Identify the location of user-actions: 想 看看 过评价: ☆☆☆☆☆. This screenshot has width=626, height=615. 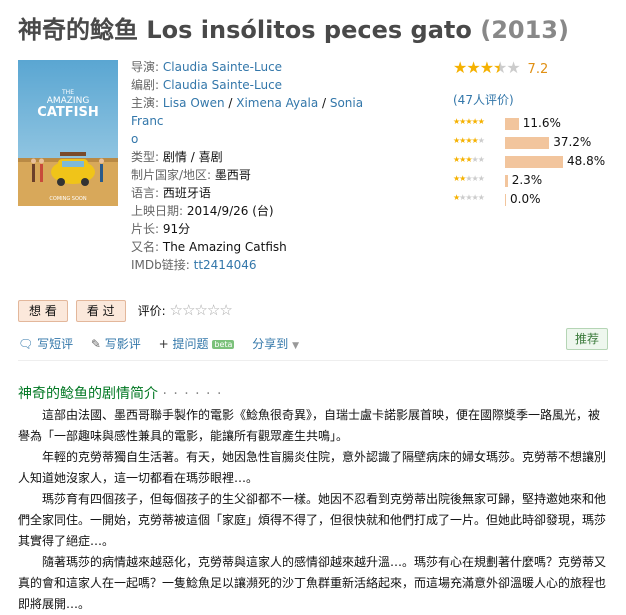
(125, 311).